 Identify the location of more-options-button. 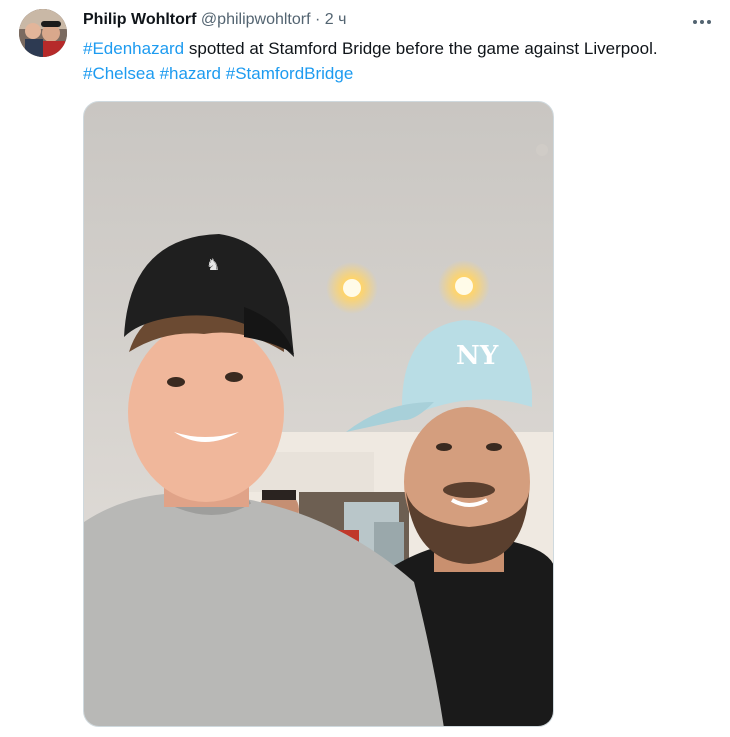
(702, 22).